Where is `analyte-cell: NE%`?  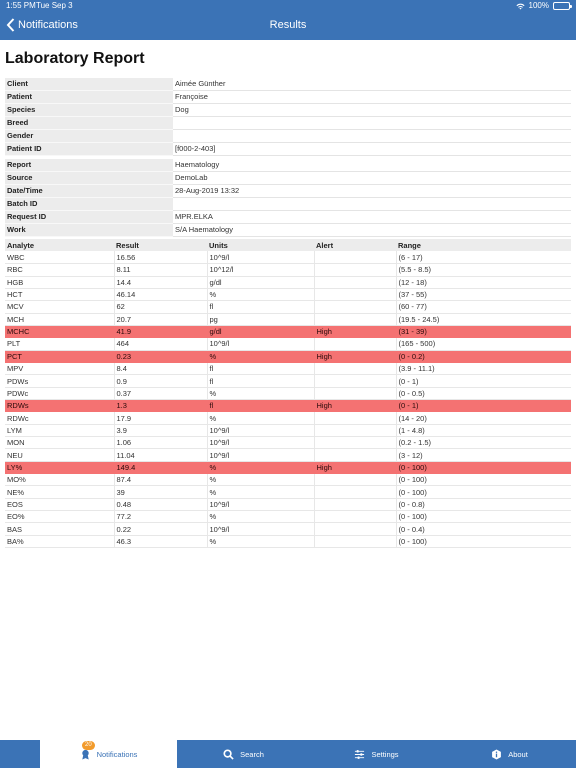
analyte-cell: NE% is located at coordinates (60, 492).